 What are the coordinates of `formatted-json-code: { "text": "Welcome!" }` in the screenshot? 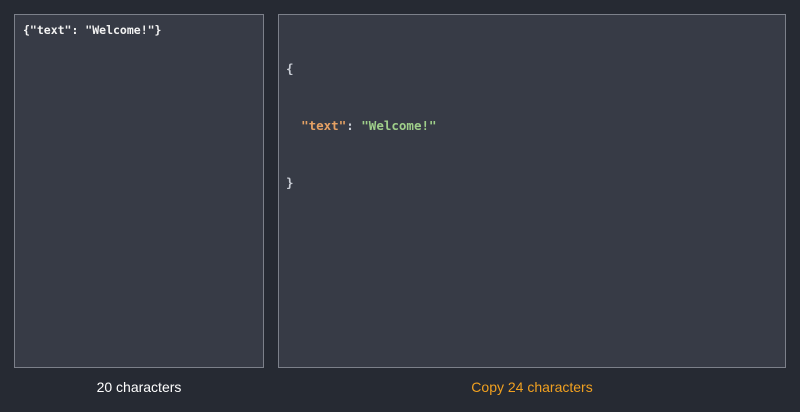 It's located at (361, 125).